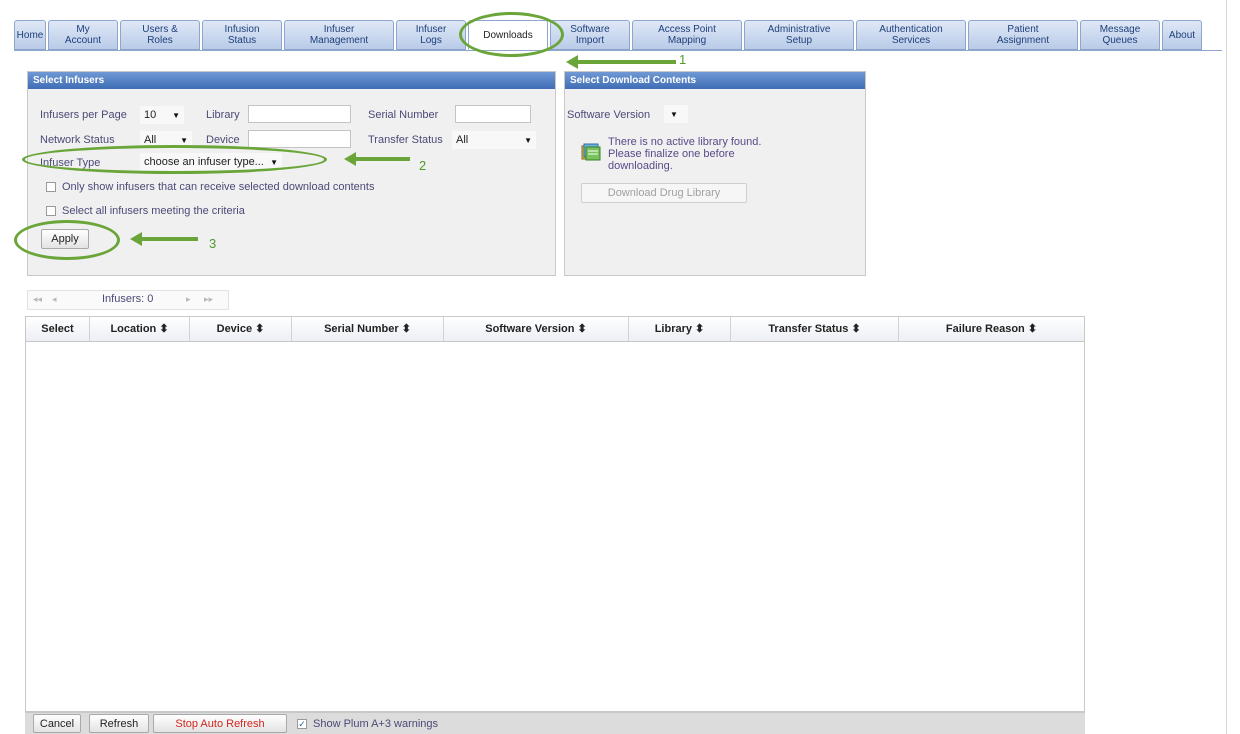  I want to click on transfer-status-value: All, so click(462, 140).